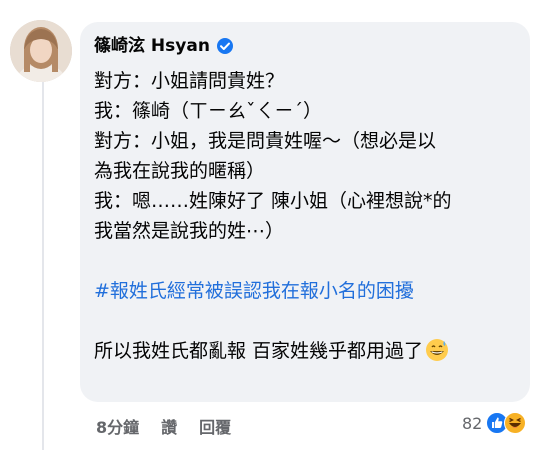 Image resolution: width=548 pixels, height=450 pixels. I want to click on thread-line, so click(43, 262).